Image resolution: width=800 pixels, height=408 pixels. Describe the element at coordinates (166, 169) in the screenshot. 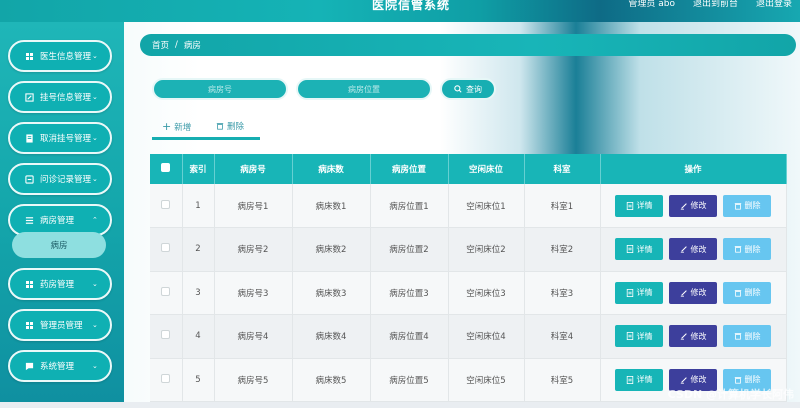

I see `select-all-checkbox` at that location.